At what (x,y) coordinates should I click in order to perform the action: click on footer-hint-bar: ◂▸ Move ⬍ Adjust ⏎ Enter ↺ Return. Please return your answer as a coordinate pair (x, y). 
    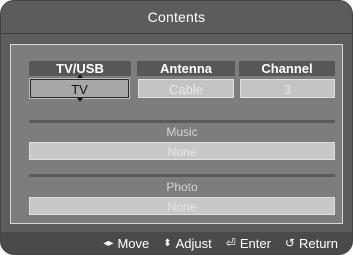
    Looking at the image, I should click on (176, 243).